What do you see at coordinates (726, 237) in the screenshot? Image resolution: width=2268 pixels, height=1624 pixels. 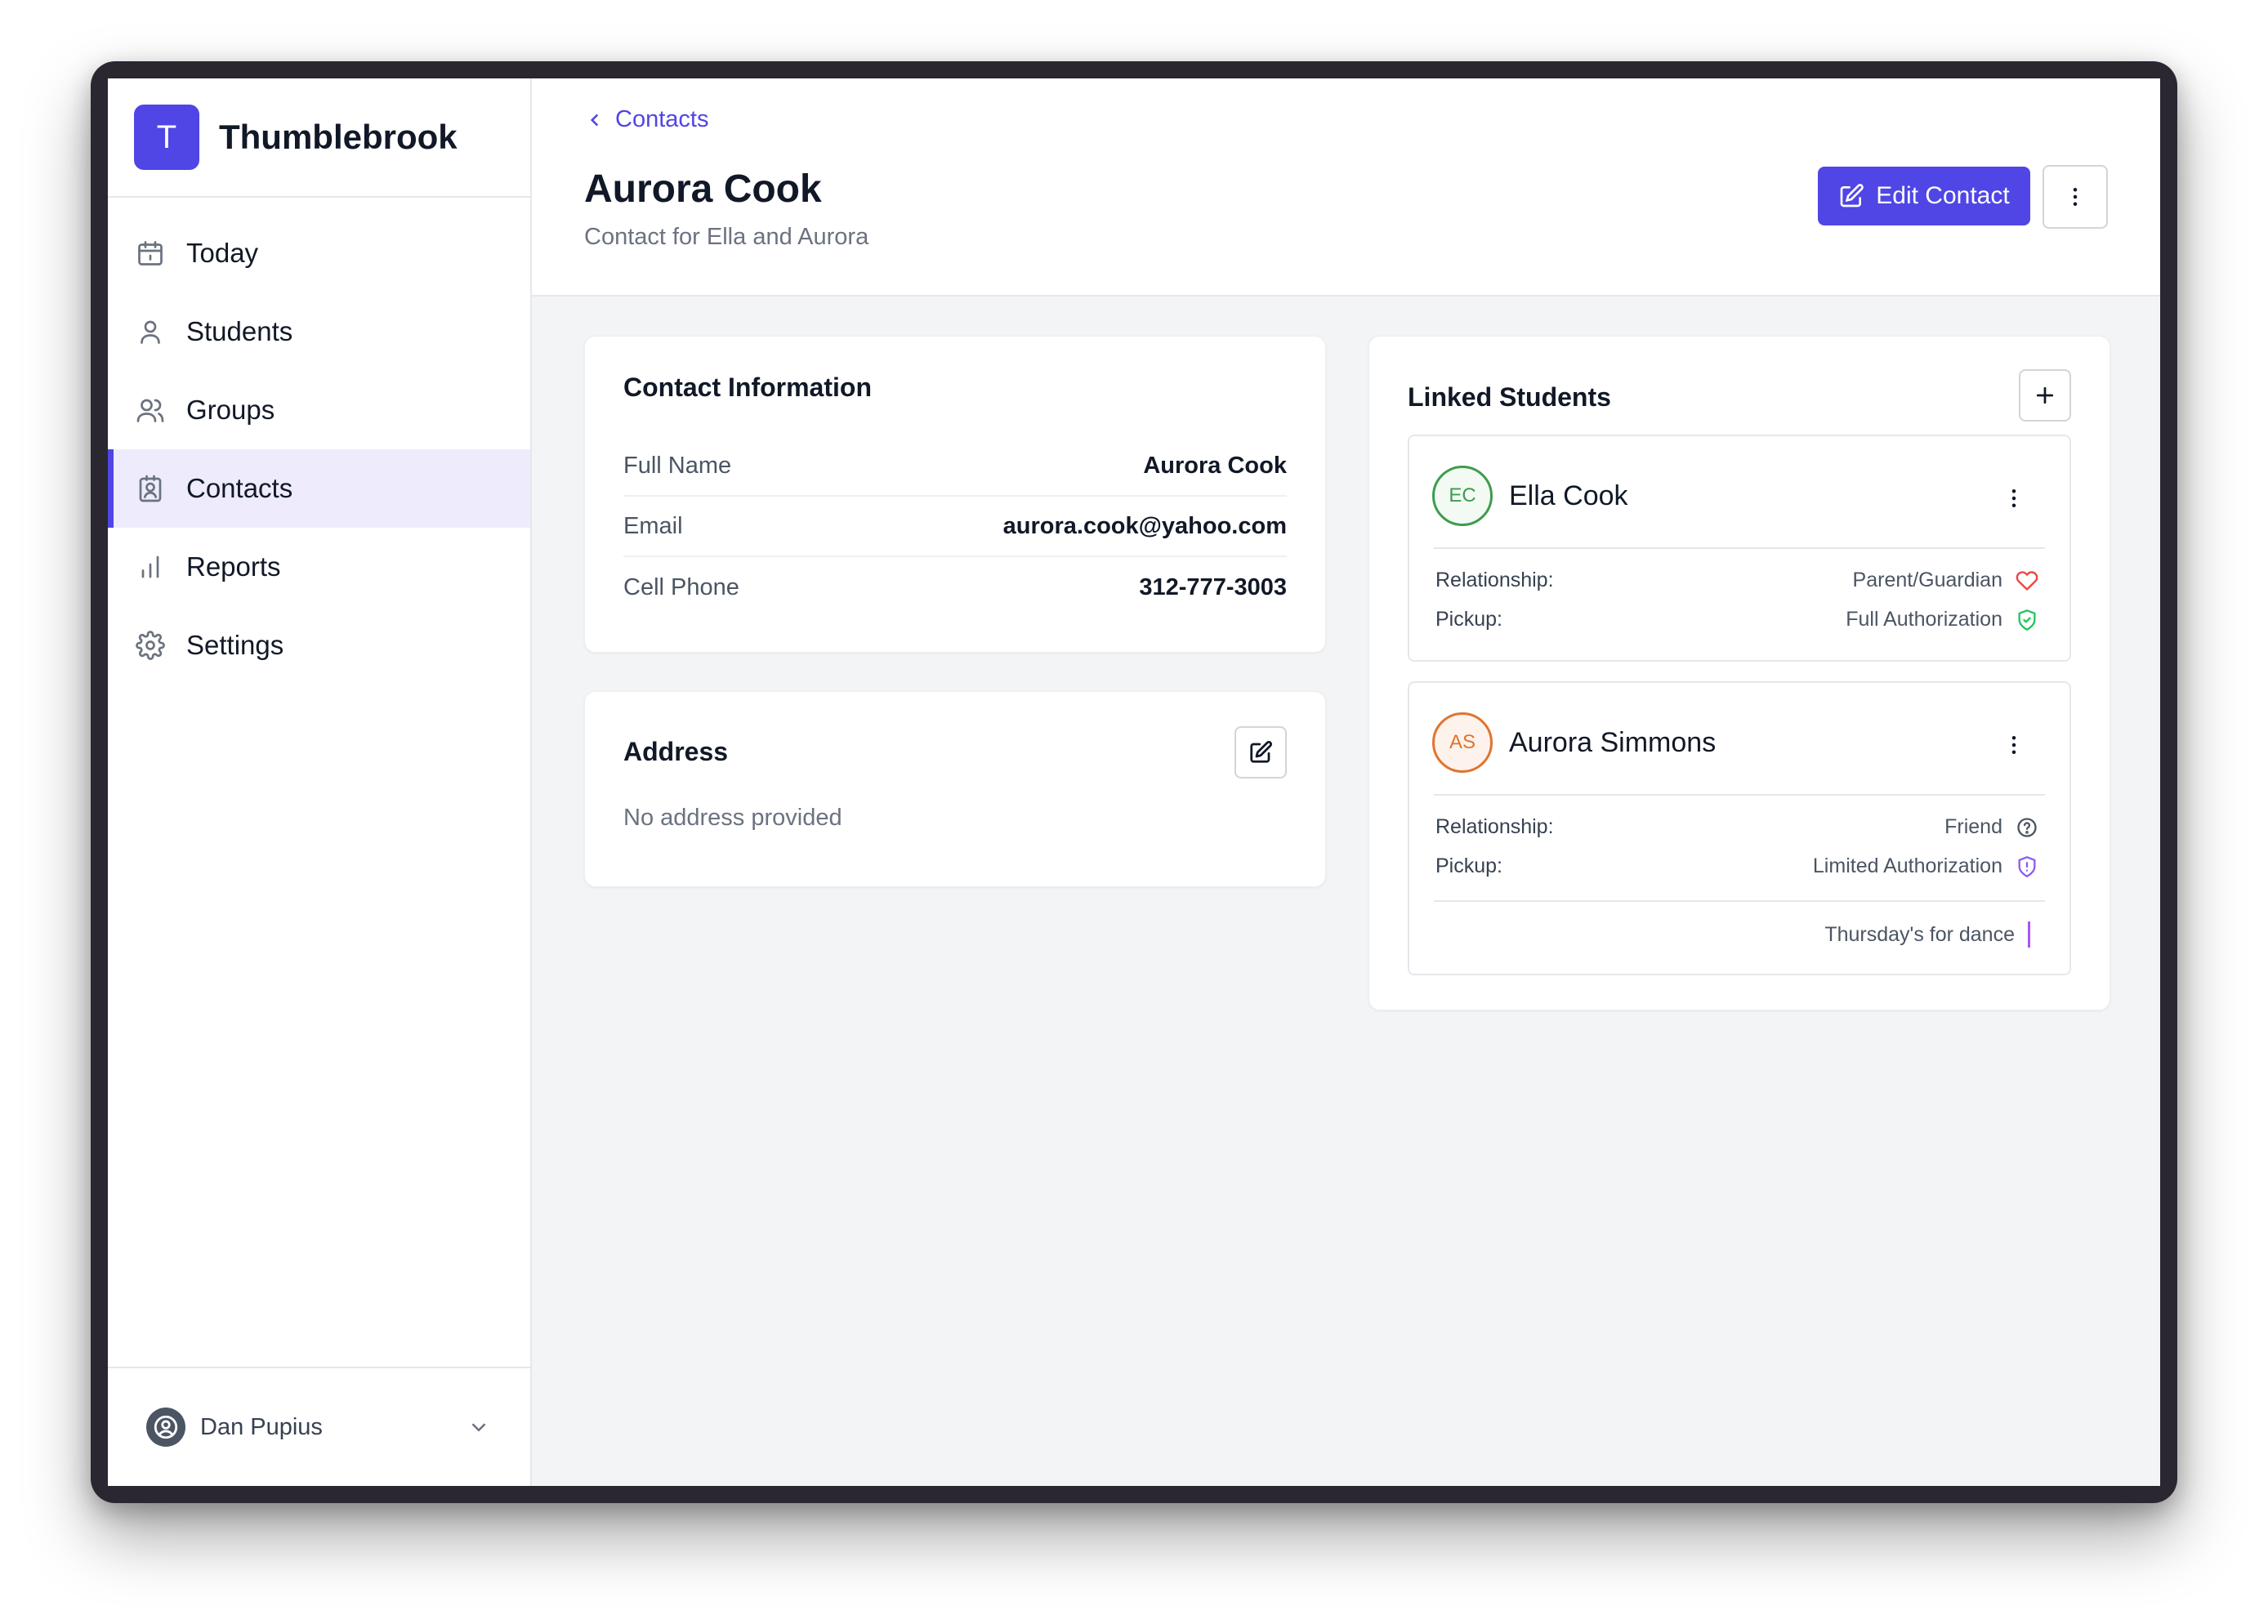 I see `page-subtitle: Contact for Ella and Aurora` at bounding box center [726, 237].